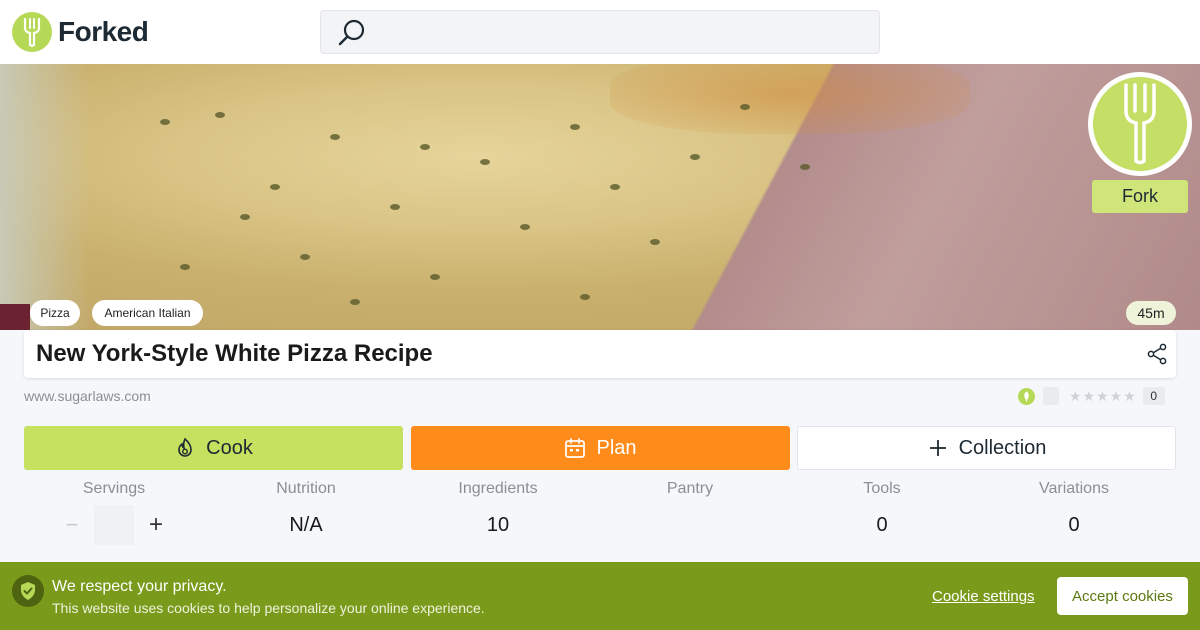  I want to click on top-bar: Forked, so click(600, 32).